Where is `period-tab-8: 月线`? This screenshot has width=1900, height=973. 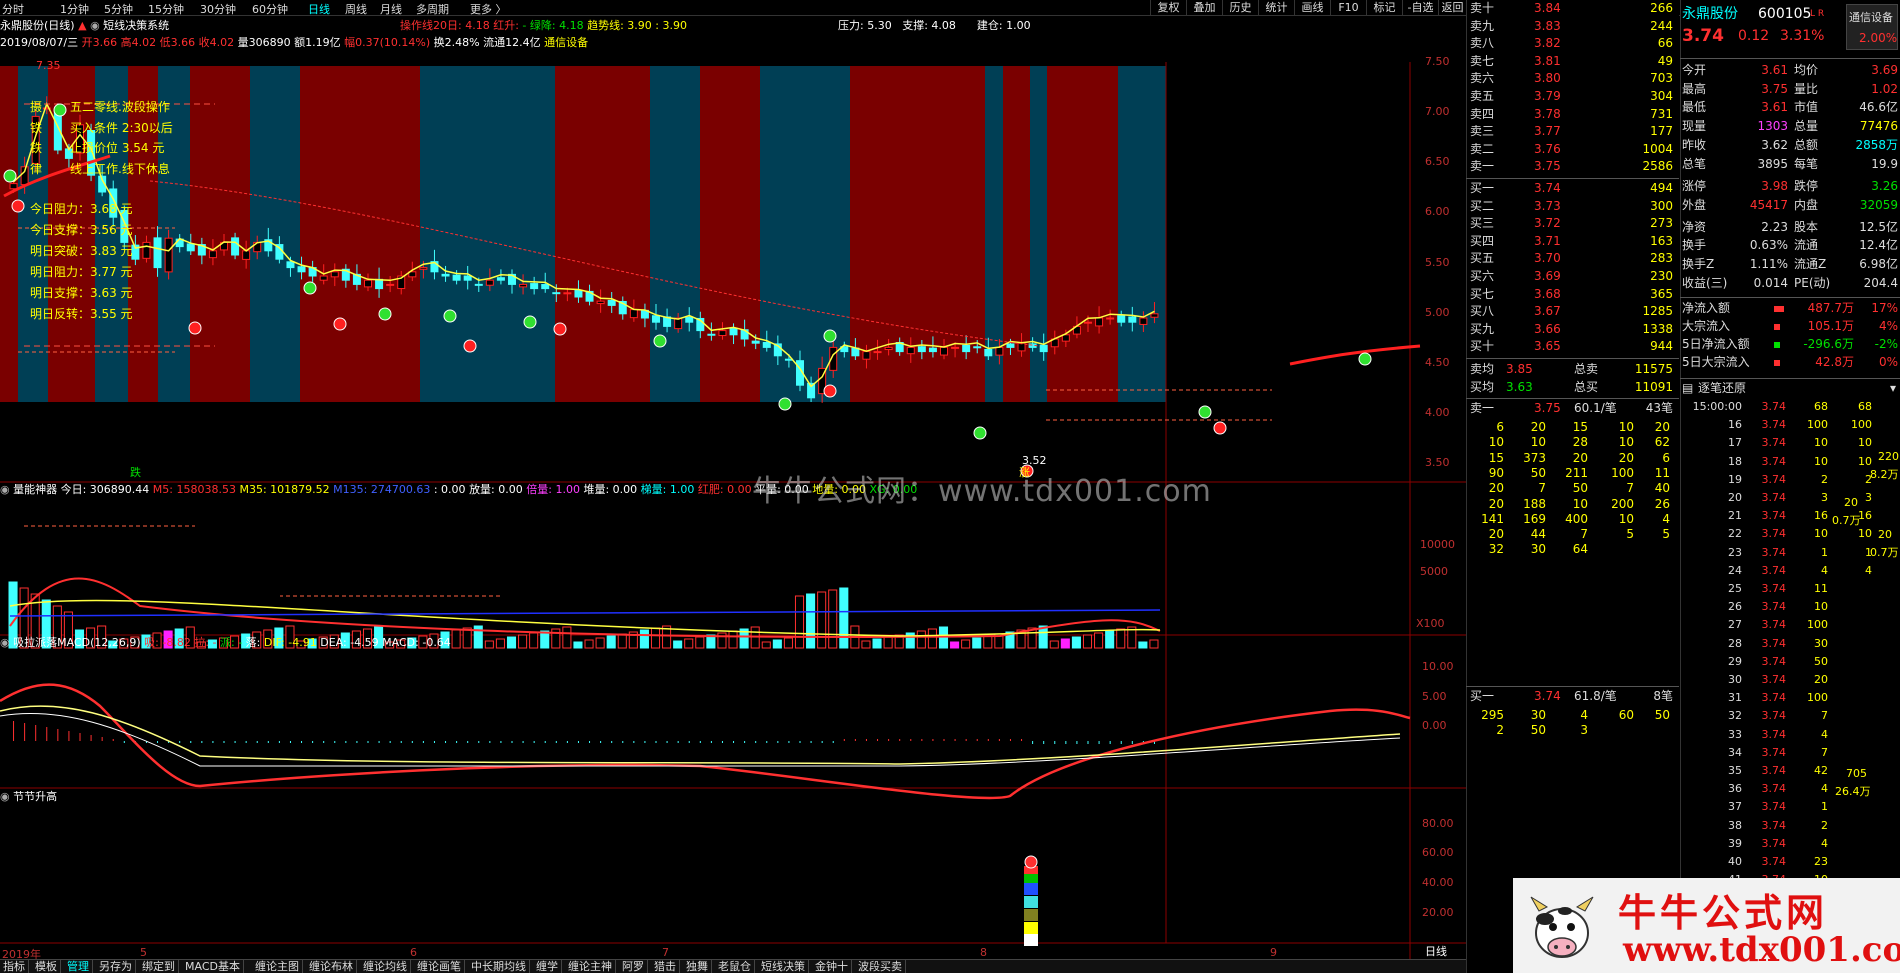
period-tab-8: 月线 is located at coordinates (391, 9).